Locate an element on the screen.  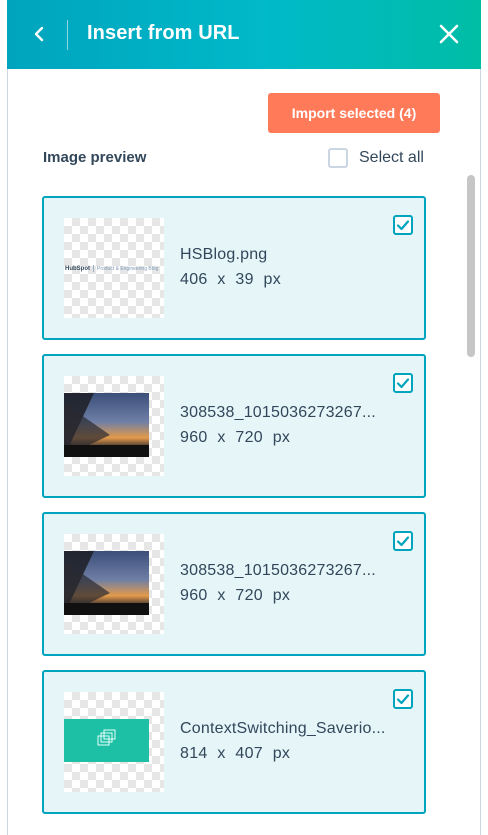
teal-slide-thumbnail is located at coordinates (114, 742).